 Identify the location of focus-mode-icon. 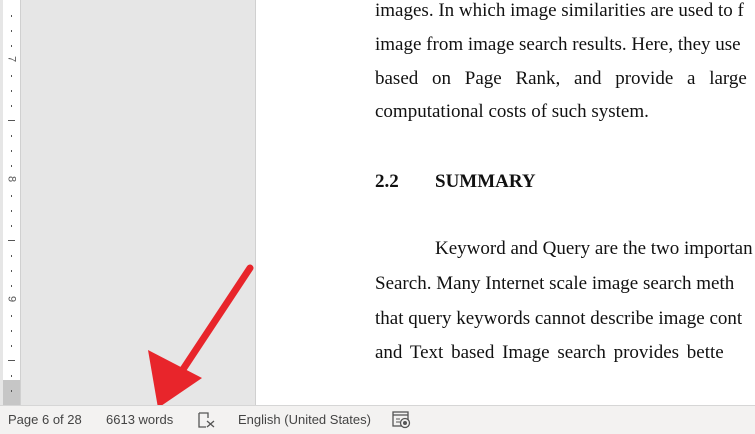
(402, 420).